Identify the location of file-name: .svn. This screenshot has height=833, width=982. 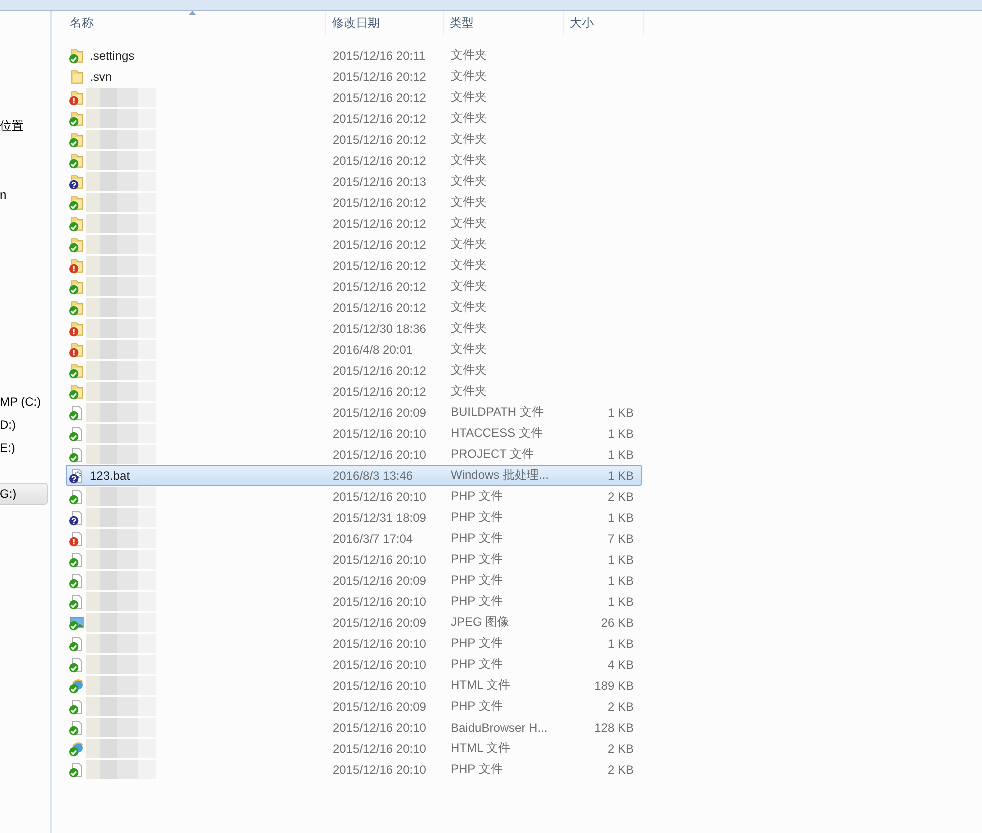
(101, 77).